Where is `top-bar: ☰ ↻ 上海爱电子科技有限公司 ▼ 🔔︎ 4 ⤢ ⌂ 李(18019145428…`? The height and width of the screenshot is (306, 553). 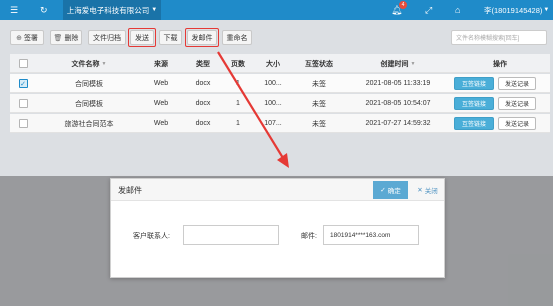
top-bar: ☰ ↻ 上海爱电子科技有限公司 ▼ 🔔︎ 4 ⤢ ⌂ 李(18019145428… is located at coordinates (276, 10).